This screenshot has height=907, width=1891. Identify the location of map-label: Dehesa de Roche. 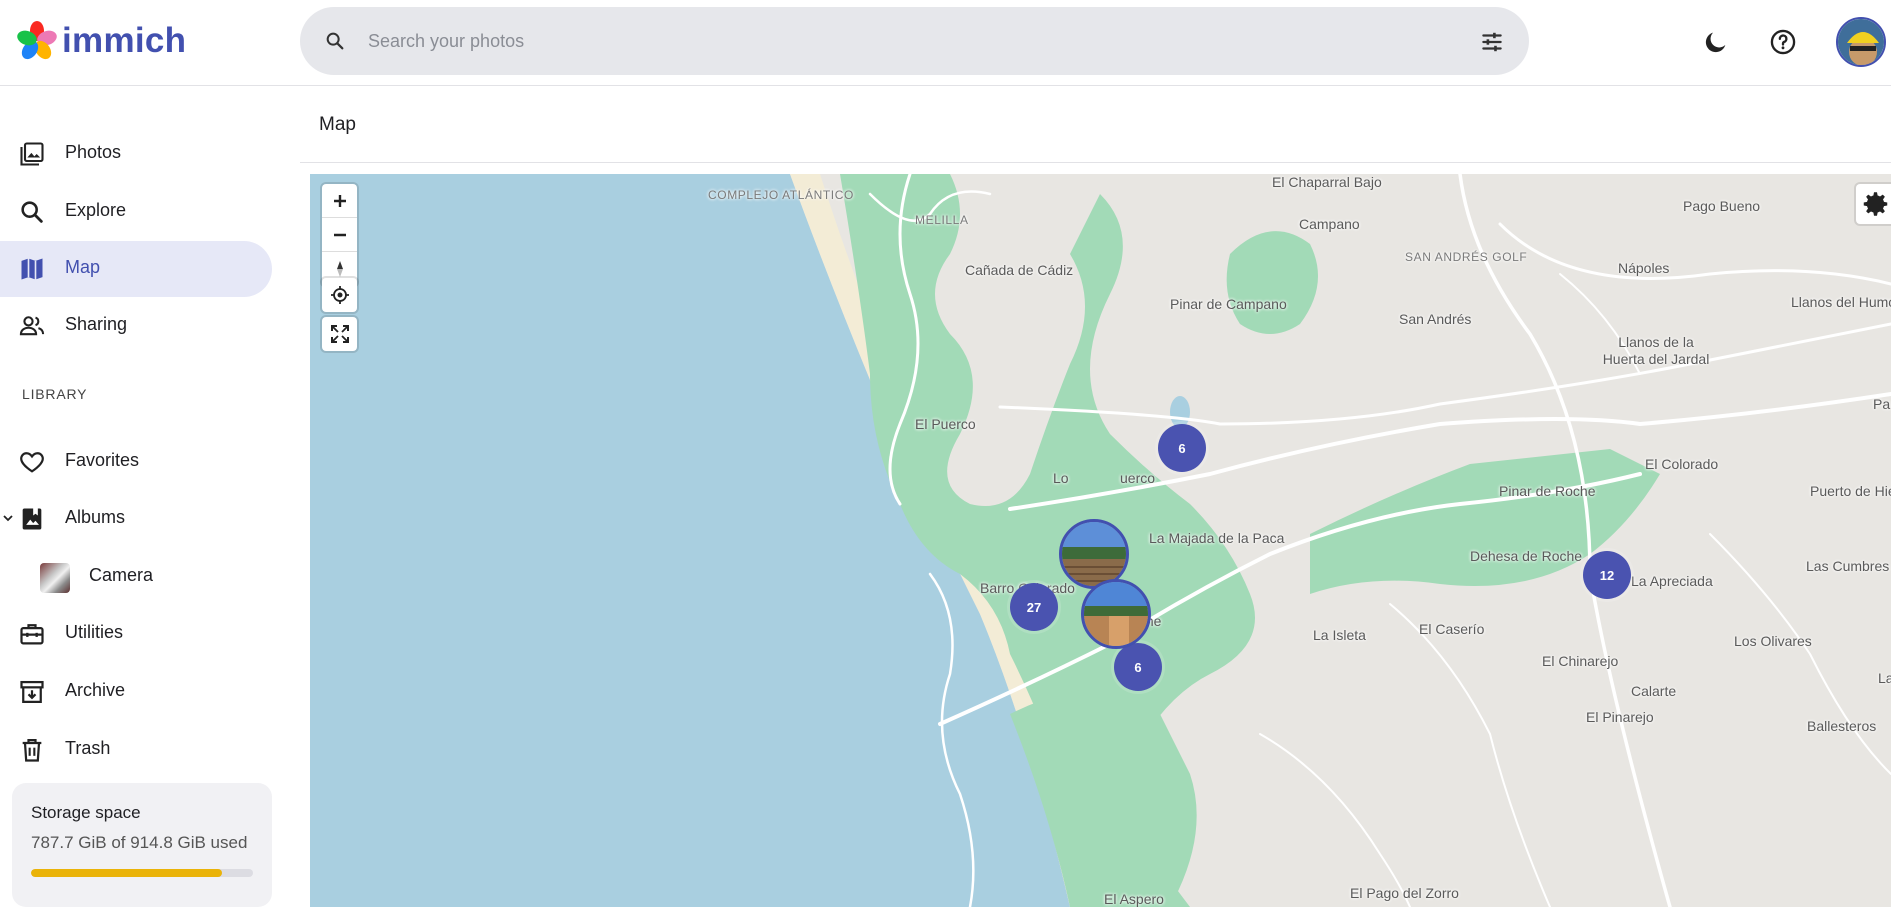
(1526, 556).